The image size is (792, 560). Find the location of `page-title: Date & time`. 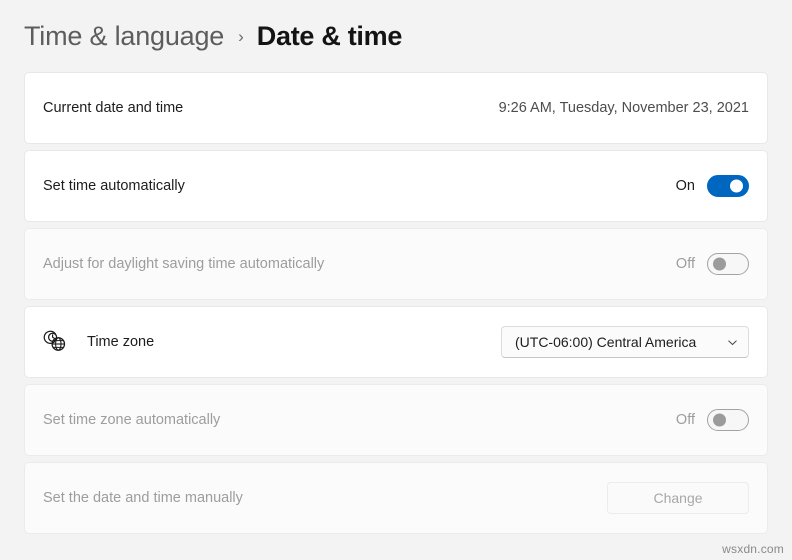

page-title: Date & time is located at coordinates (329, 35).